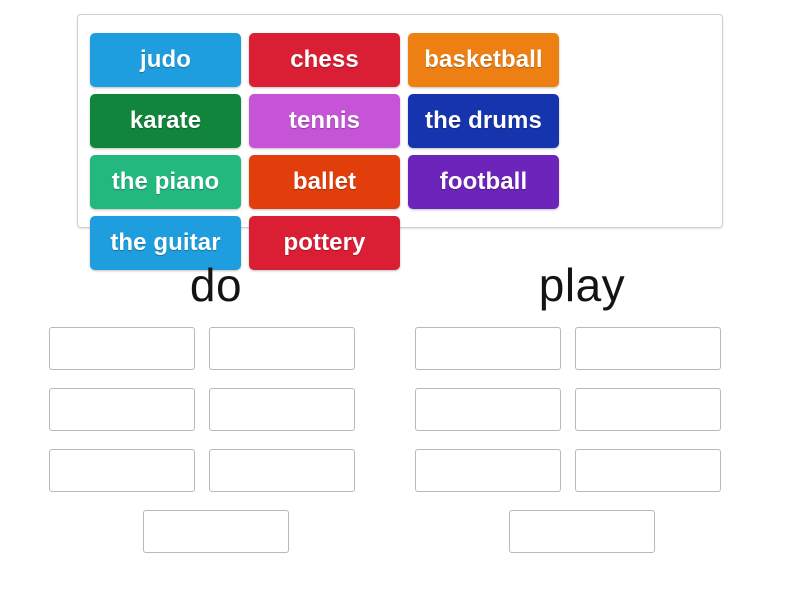 Image resolution: width=800 pixels, height=600 pixels. What do you see at coordinates (165, 182) in the screenshot?
I see `word-tile: the piano` at bounding box center [165, 182].